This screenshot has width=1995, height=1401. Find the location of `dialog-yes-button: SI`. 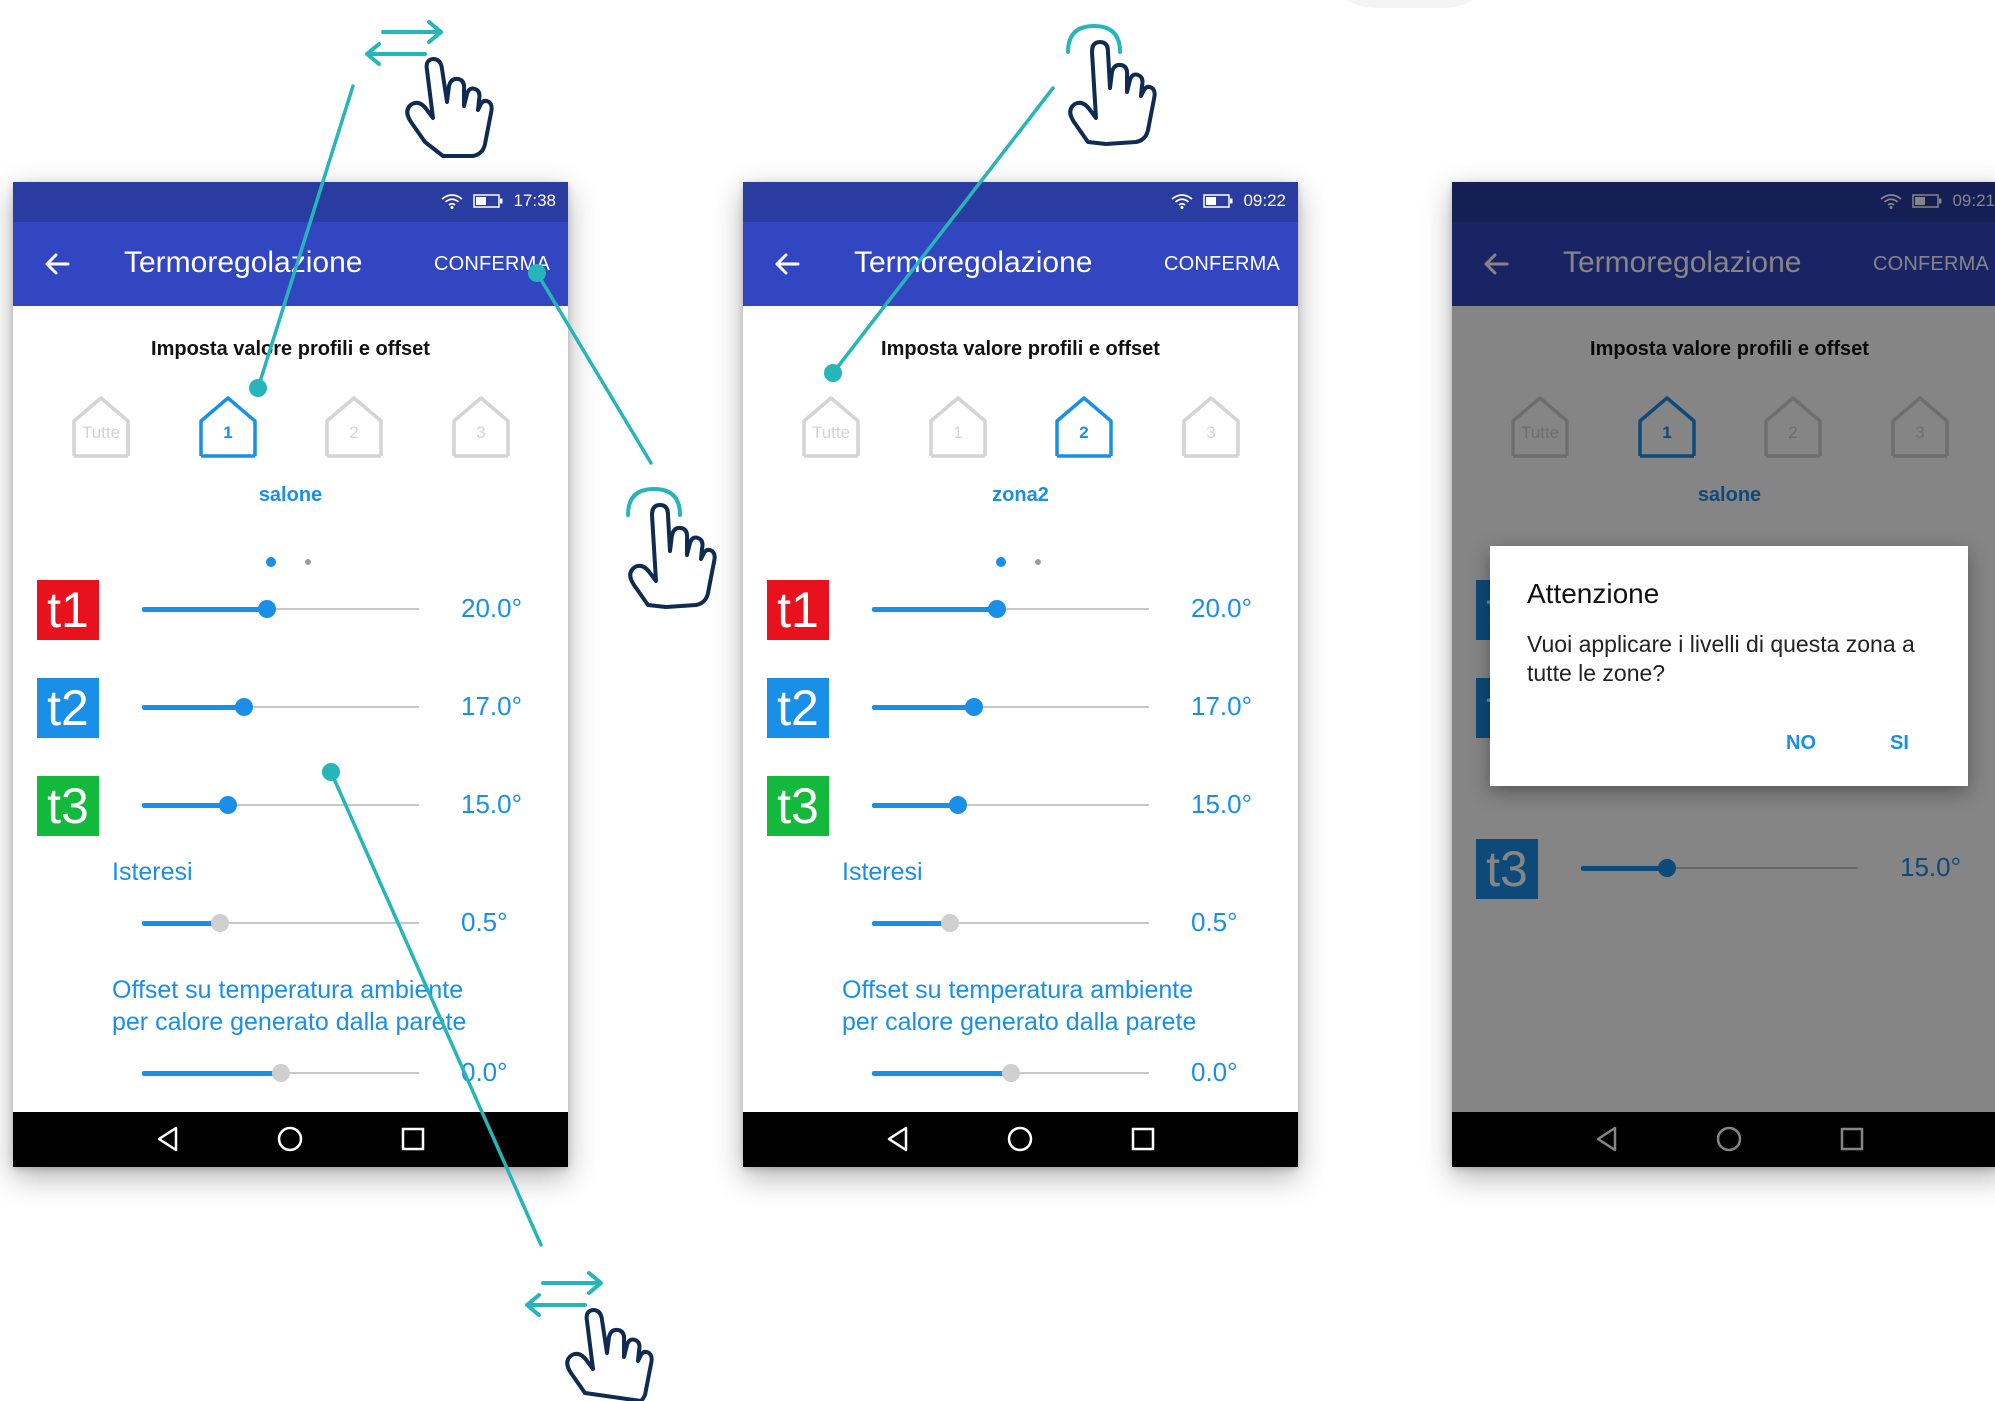

dialog-yes-button: SI is located at coordinates (1899, 743).